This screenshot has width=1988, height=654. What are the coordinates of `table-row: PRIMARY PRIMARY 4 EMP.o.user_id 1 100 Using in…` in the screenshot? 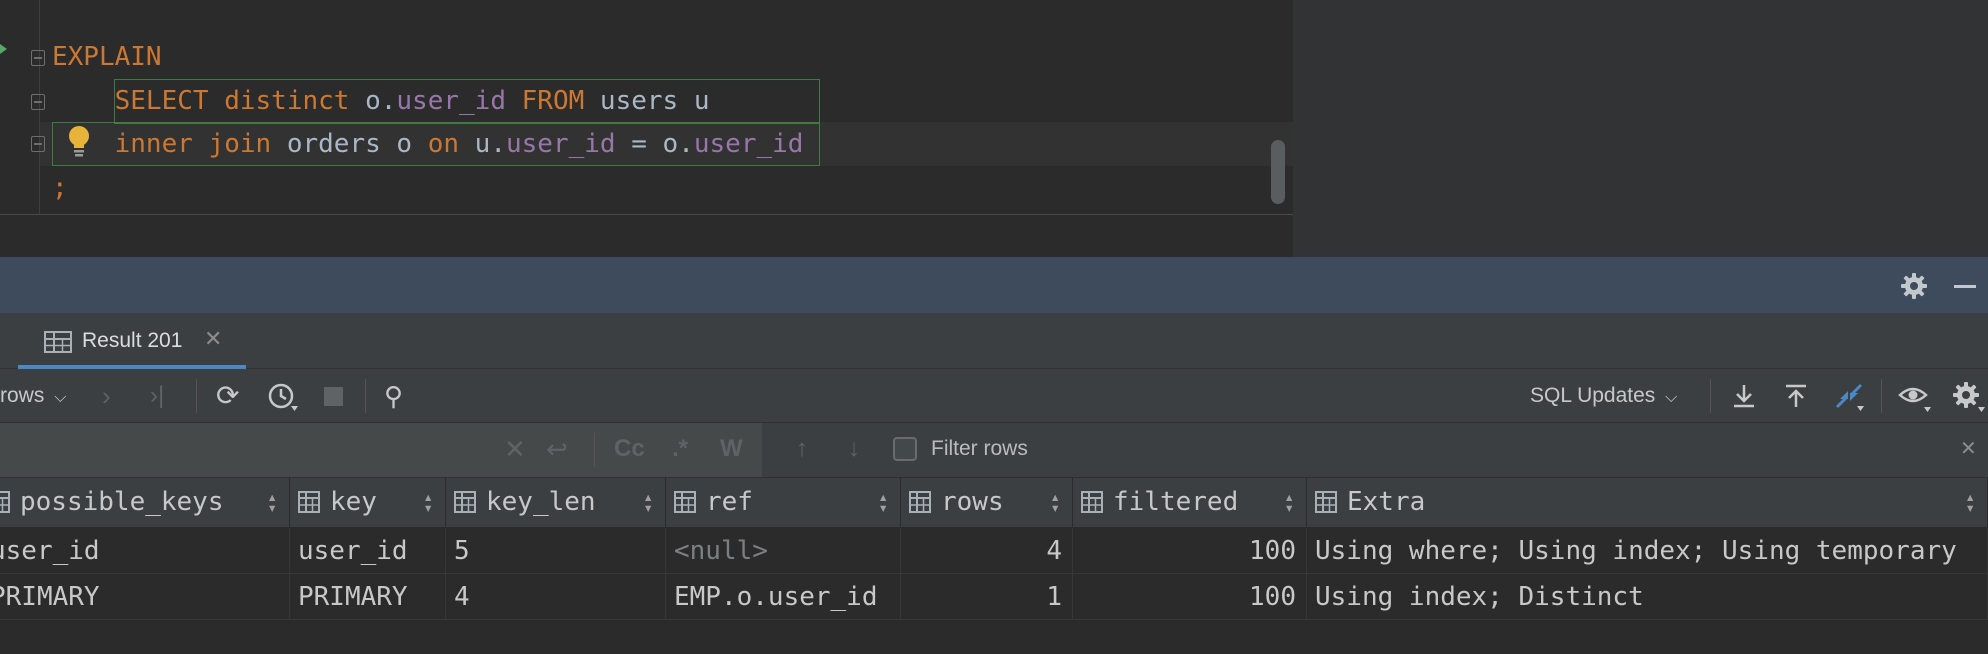 It's located at (994, 597).